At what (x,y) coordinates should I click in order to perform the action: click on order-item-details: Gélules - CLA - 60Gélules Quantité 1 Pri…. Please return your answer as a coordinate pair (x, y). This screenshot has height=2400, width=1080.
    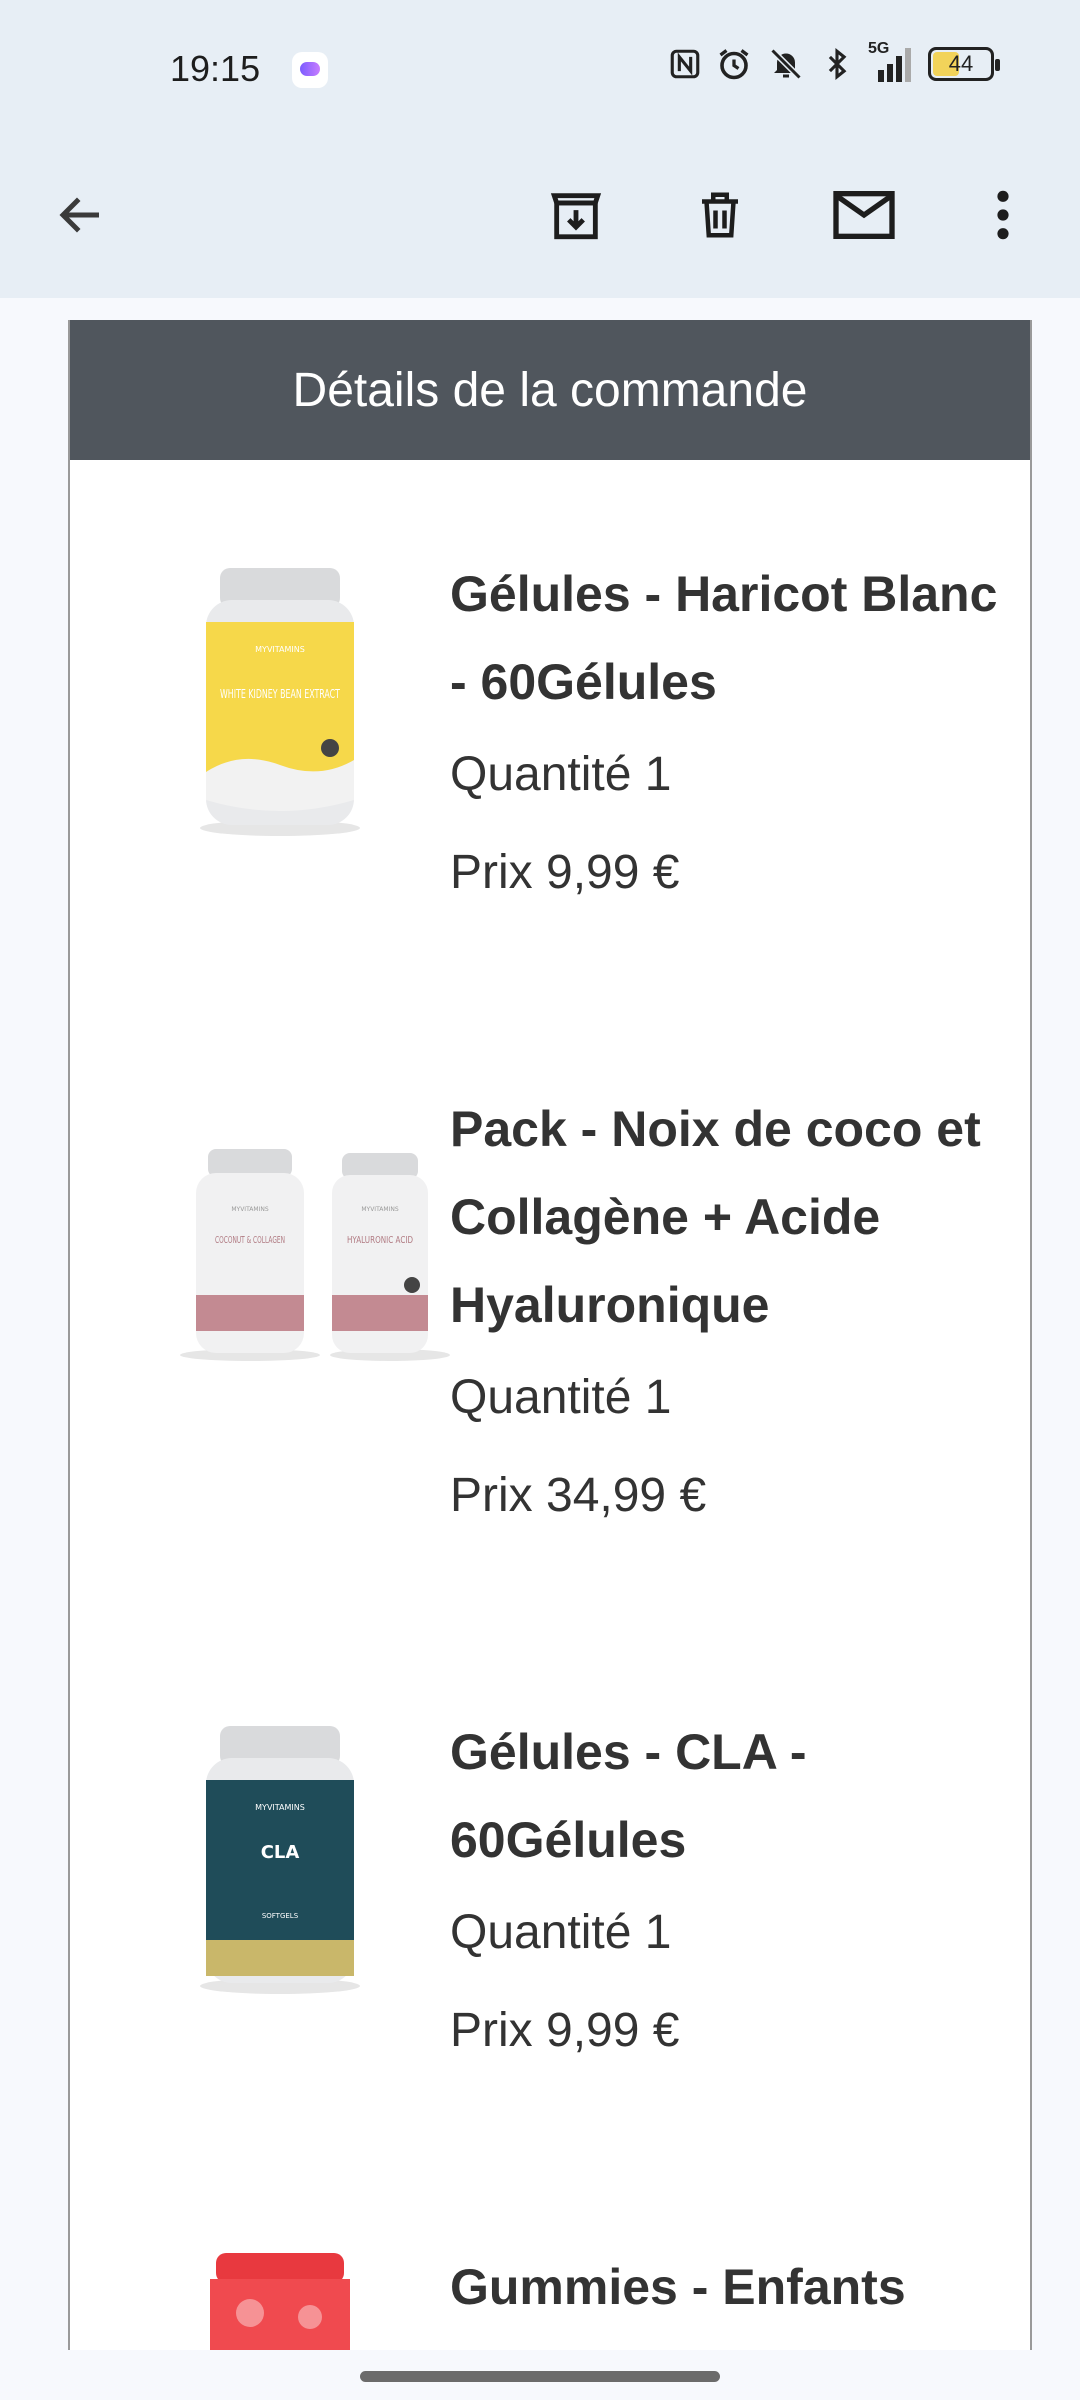
    Looking at the image, I should click on (735, 1894).